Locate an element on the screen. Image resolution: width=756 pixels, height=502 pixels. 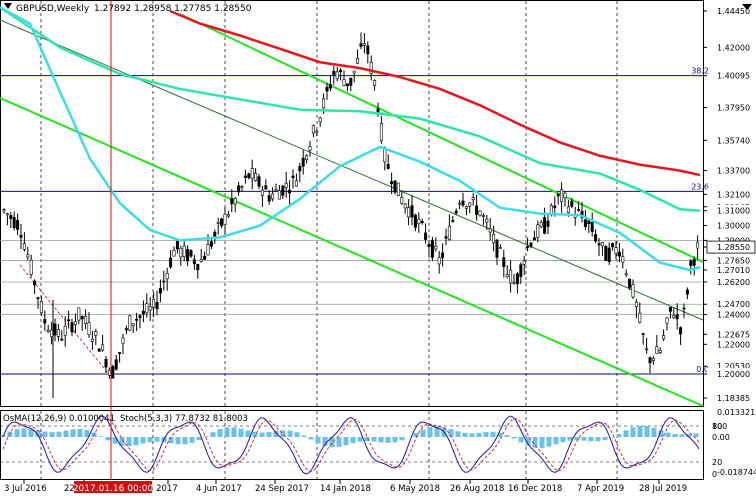
price-tick-label: 1.31000 is located at coordinates (733, 211).